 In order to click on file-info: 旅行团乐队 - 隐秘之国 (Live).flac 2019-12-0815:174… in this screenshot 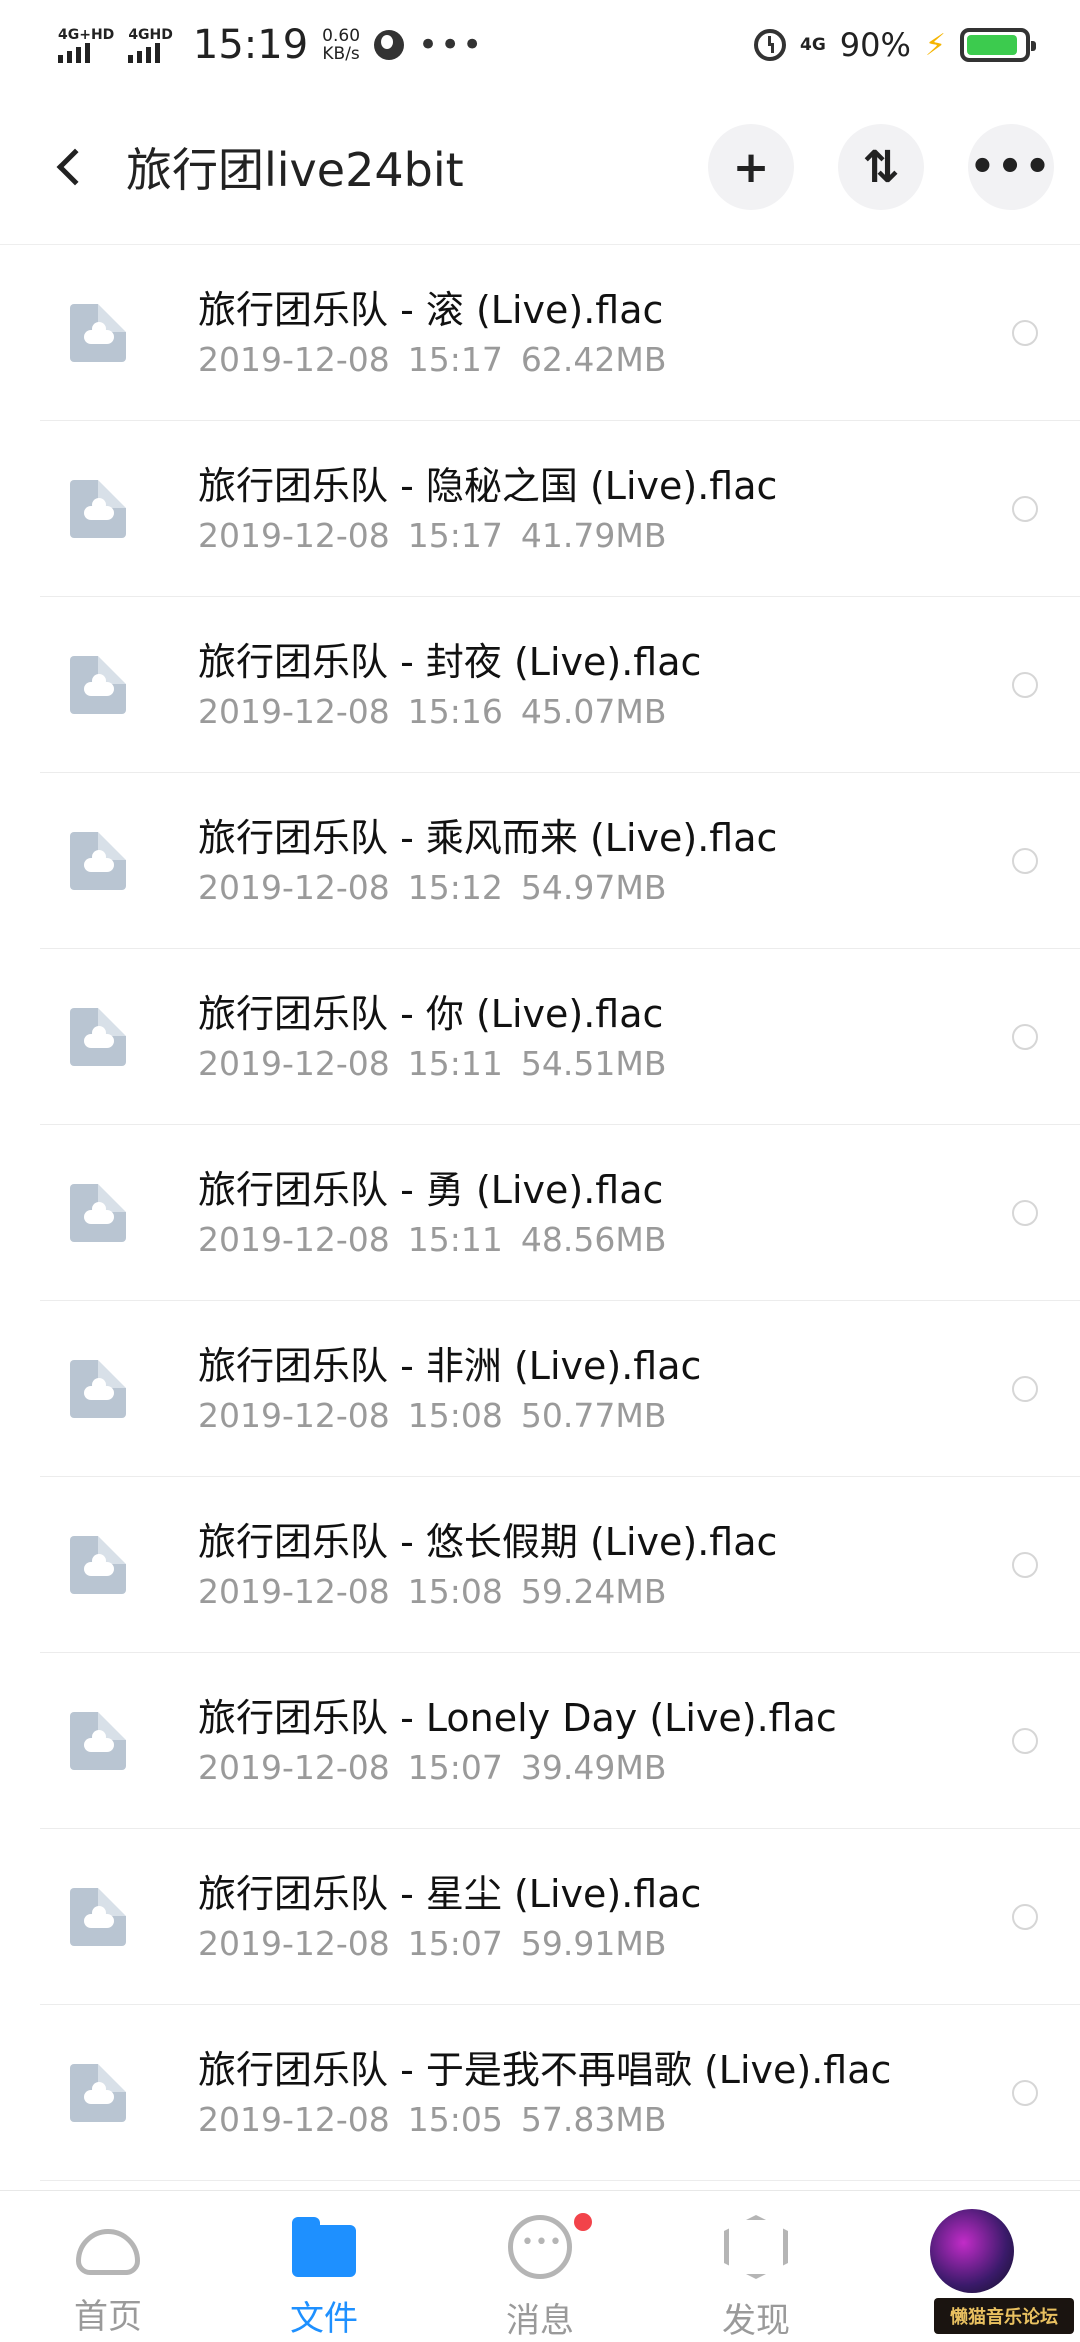, I will do `click(589, 509)`.